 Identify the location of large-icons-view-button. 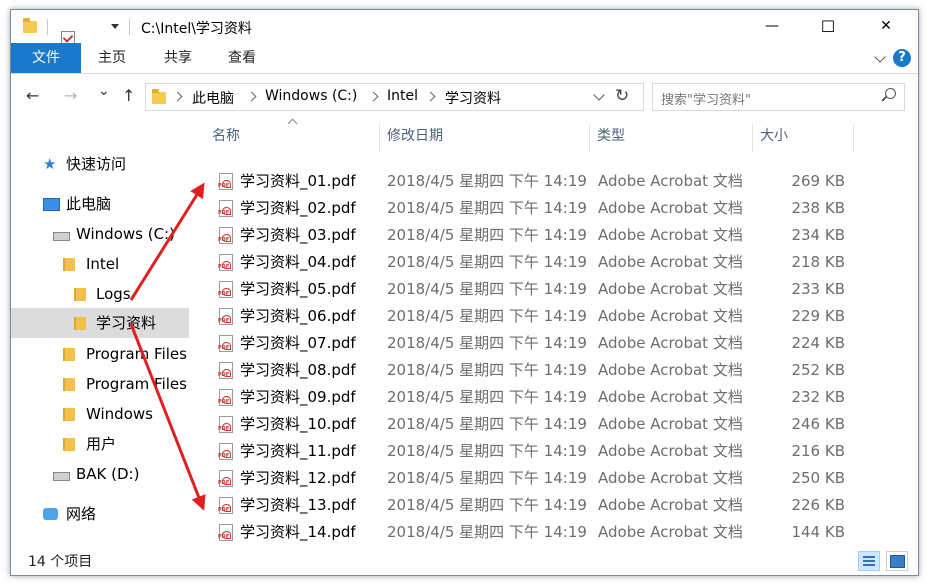
(897, 561).